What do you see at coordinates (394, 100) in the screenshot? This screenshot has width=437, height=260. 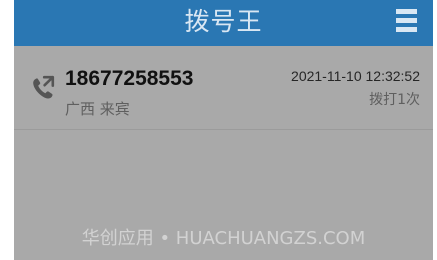 I see `call-count-label: 拨打1次` at bounding box center [394, 100].